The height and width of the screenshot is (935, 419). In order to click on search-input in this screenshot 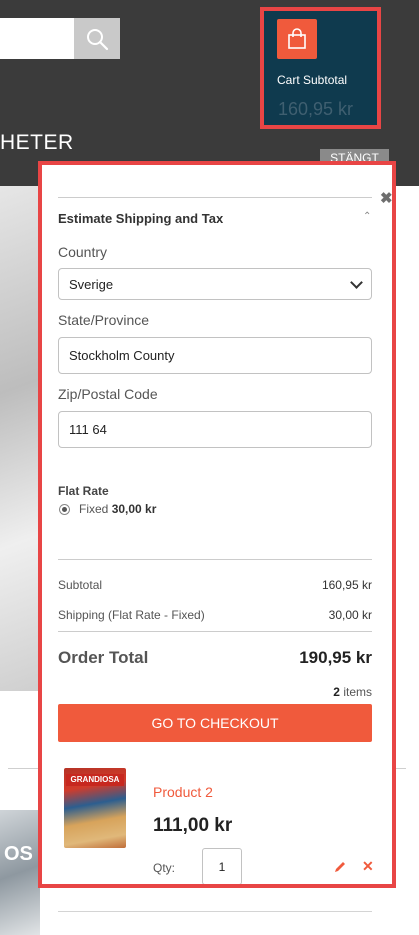, I will do `click(37, 38)`.